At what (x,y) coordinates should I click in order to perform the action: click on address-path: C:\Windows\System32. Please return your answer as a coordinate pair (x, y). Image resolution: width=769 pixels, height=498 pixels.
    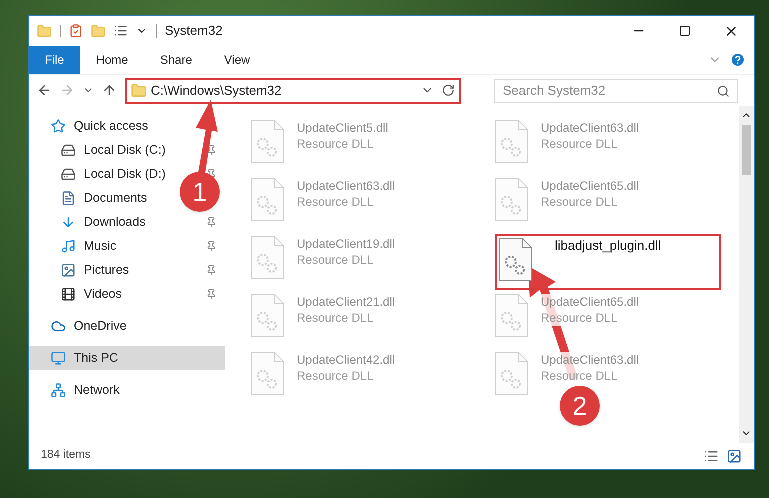
    Looking at the image, I should click on (217, 91).